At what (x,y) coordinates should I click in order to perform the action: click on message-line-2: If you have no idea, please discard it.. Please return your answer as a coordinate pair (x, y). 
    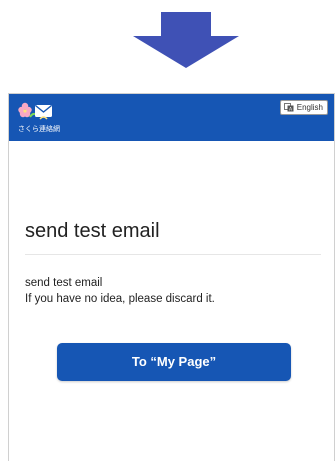
    Looking at the image, I should click on (120, 299).